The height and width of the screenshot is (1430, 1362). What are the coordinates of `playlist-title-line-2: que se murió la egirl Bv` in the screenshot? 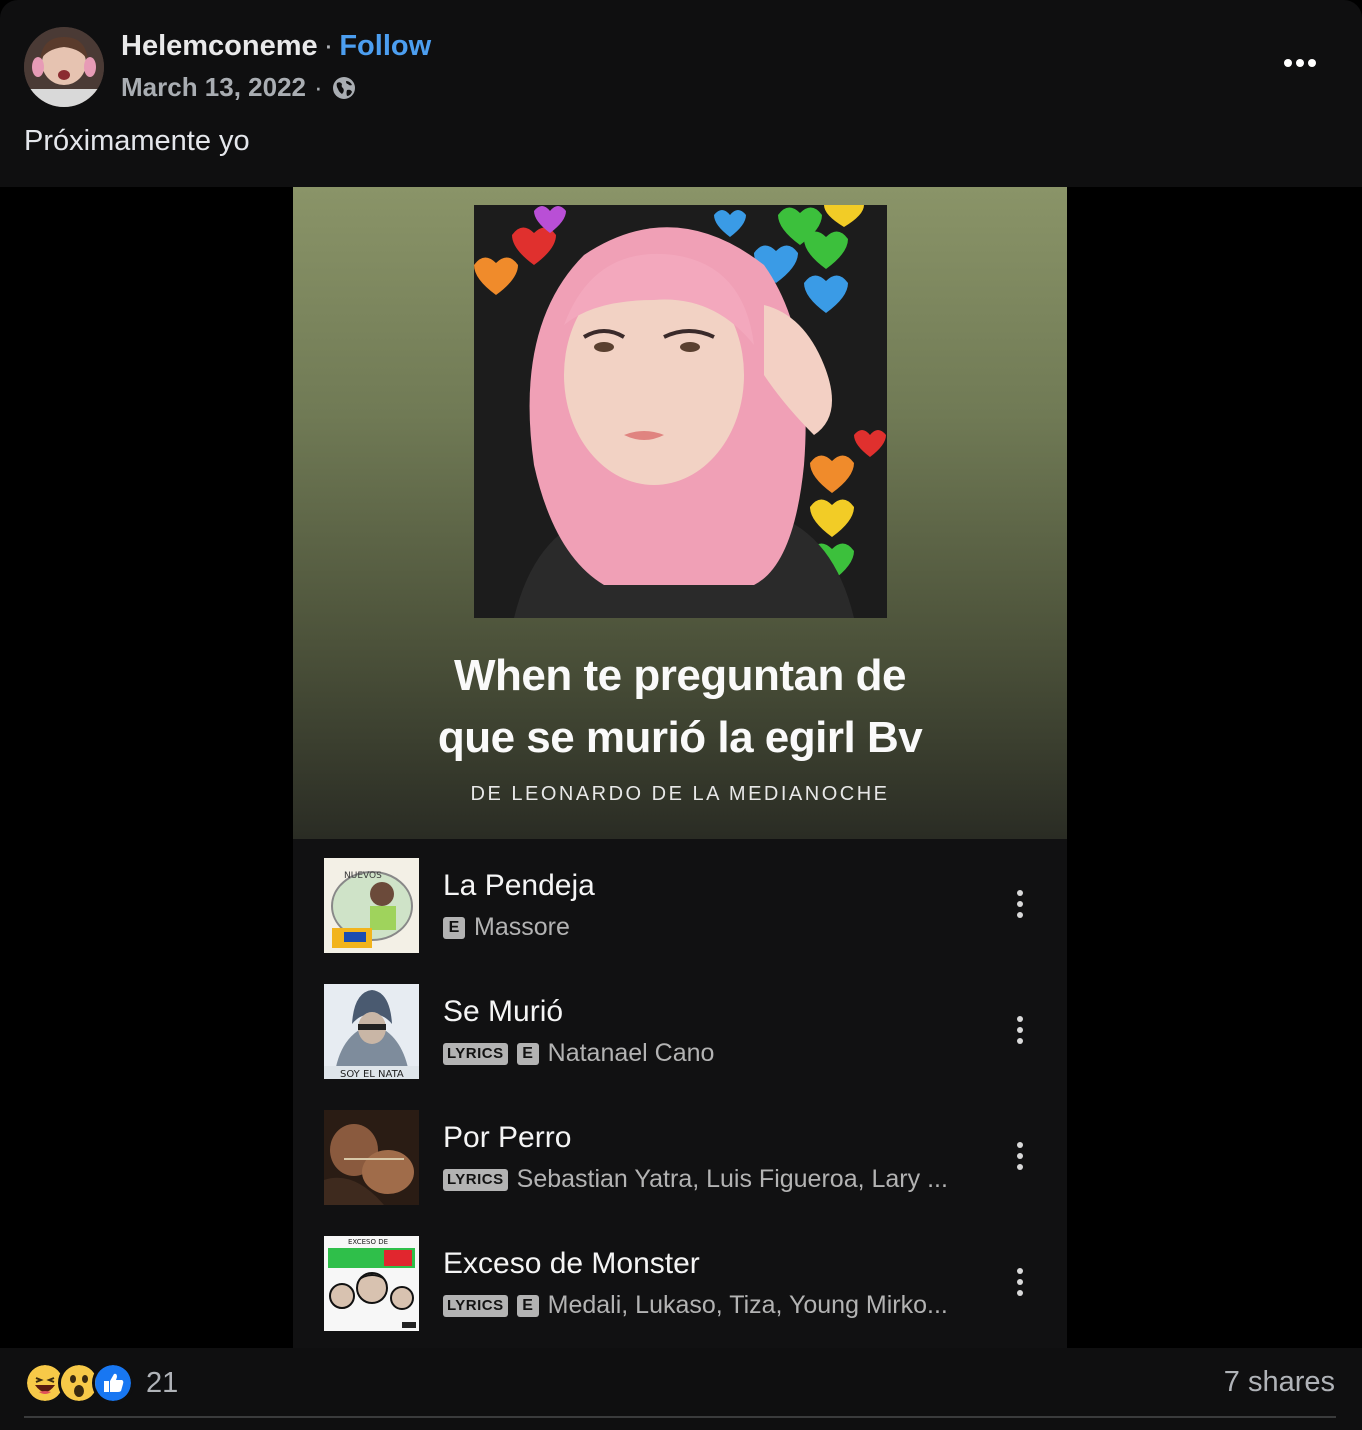 It's located at (680, 737).